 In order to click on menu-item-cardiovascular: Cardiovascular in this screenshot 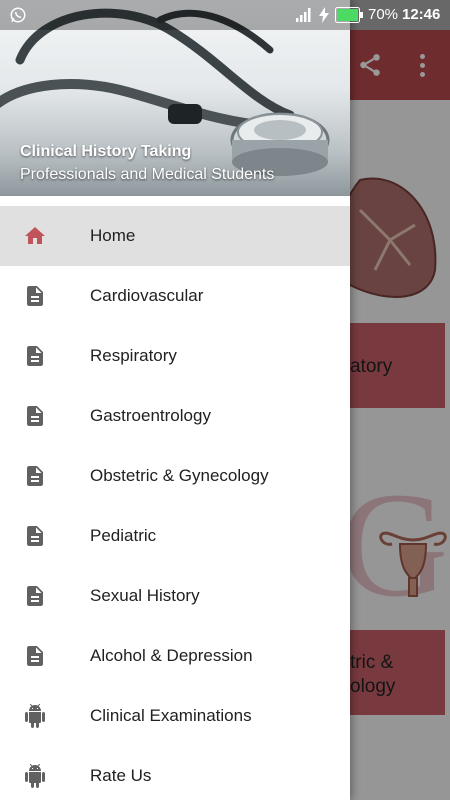, I will do `click(175, 296)`.